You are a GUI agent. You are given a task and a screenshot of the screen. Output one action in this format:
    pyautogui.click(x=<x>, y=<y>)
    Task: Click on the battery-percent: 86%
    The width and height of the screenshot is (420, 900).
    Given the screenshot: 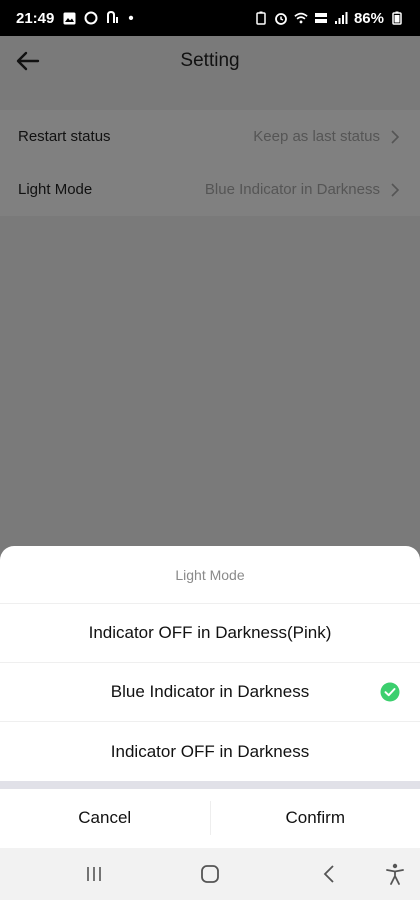 What is the action you would take?
    pyautogui.click(x=368, y=18)
    